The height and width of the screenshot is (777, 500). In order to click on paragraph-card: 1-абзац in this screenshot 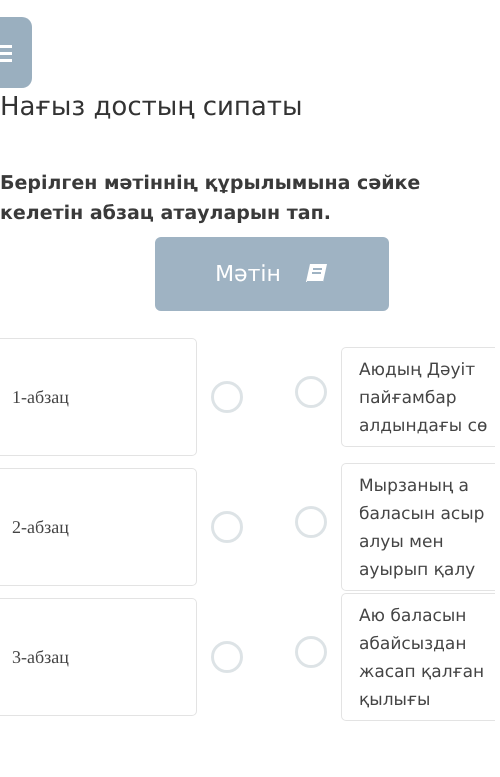, I will do `click(98, 397)`.